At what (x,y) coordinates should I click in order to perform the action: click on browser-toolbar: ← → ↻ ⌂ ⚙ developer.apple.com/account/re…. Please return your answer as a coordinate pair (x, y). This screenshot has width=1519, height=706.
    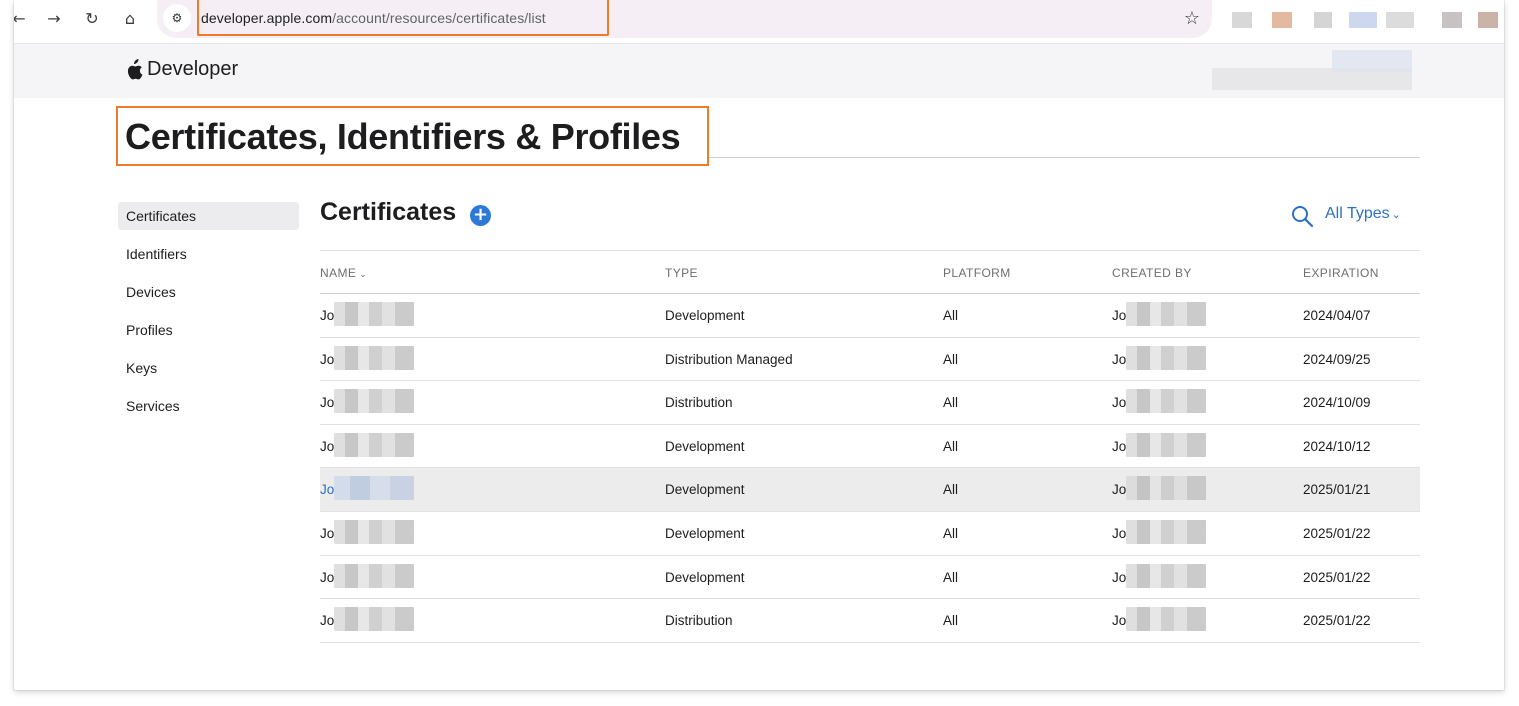
    Looking at the image, I should click on (759, 22).